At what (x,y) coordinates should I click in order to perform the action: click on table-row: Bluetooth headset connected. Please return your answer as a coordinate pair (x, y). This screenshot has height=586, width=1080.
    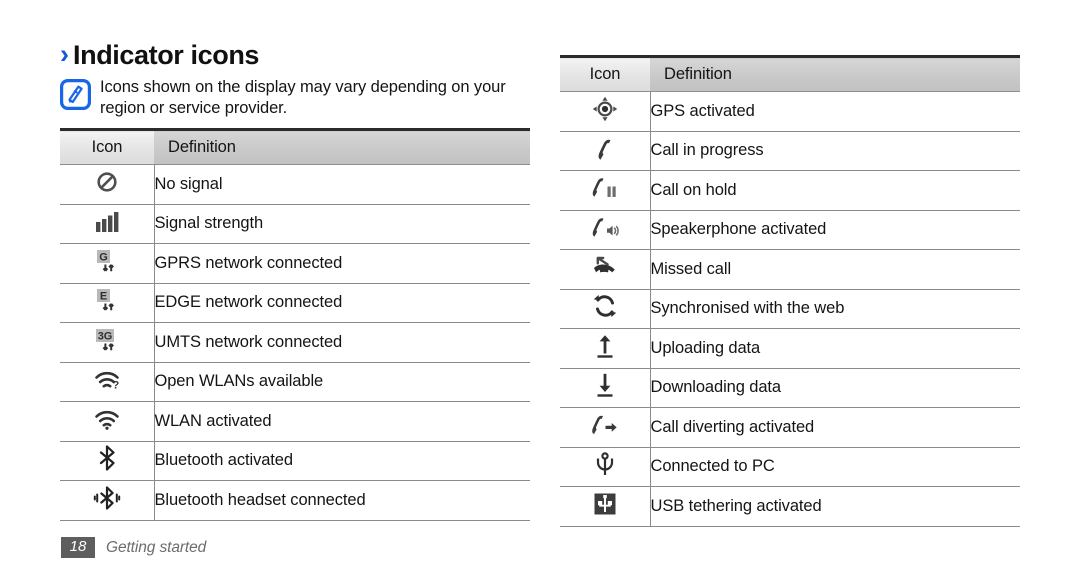
    Looking at the image, I should click on (295, 500).